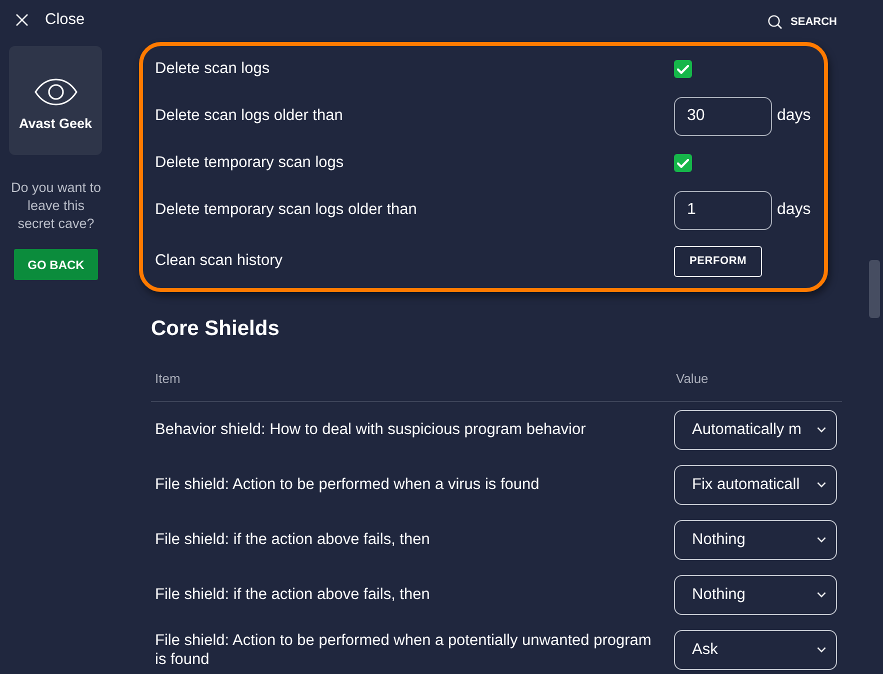 This screenshot has width=883, height=674. What do you see at coordinates (755, 430) in the screenshot?
I see `dropdown: Automatically m` at bounding box center [755, 430].